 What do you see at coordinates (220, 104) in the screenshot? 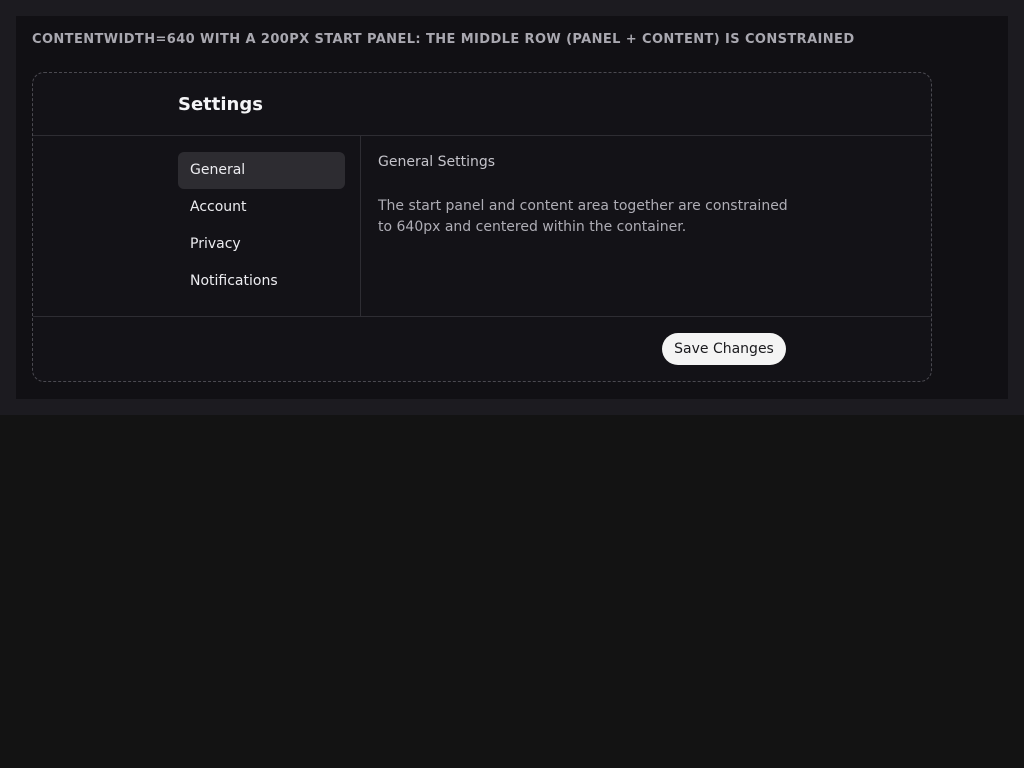
I see `page-title: Settings` at bounding box center [220, 104].